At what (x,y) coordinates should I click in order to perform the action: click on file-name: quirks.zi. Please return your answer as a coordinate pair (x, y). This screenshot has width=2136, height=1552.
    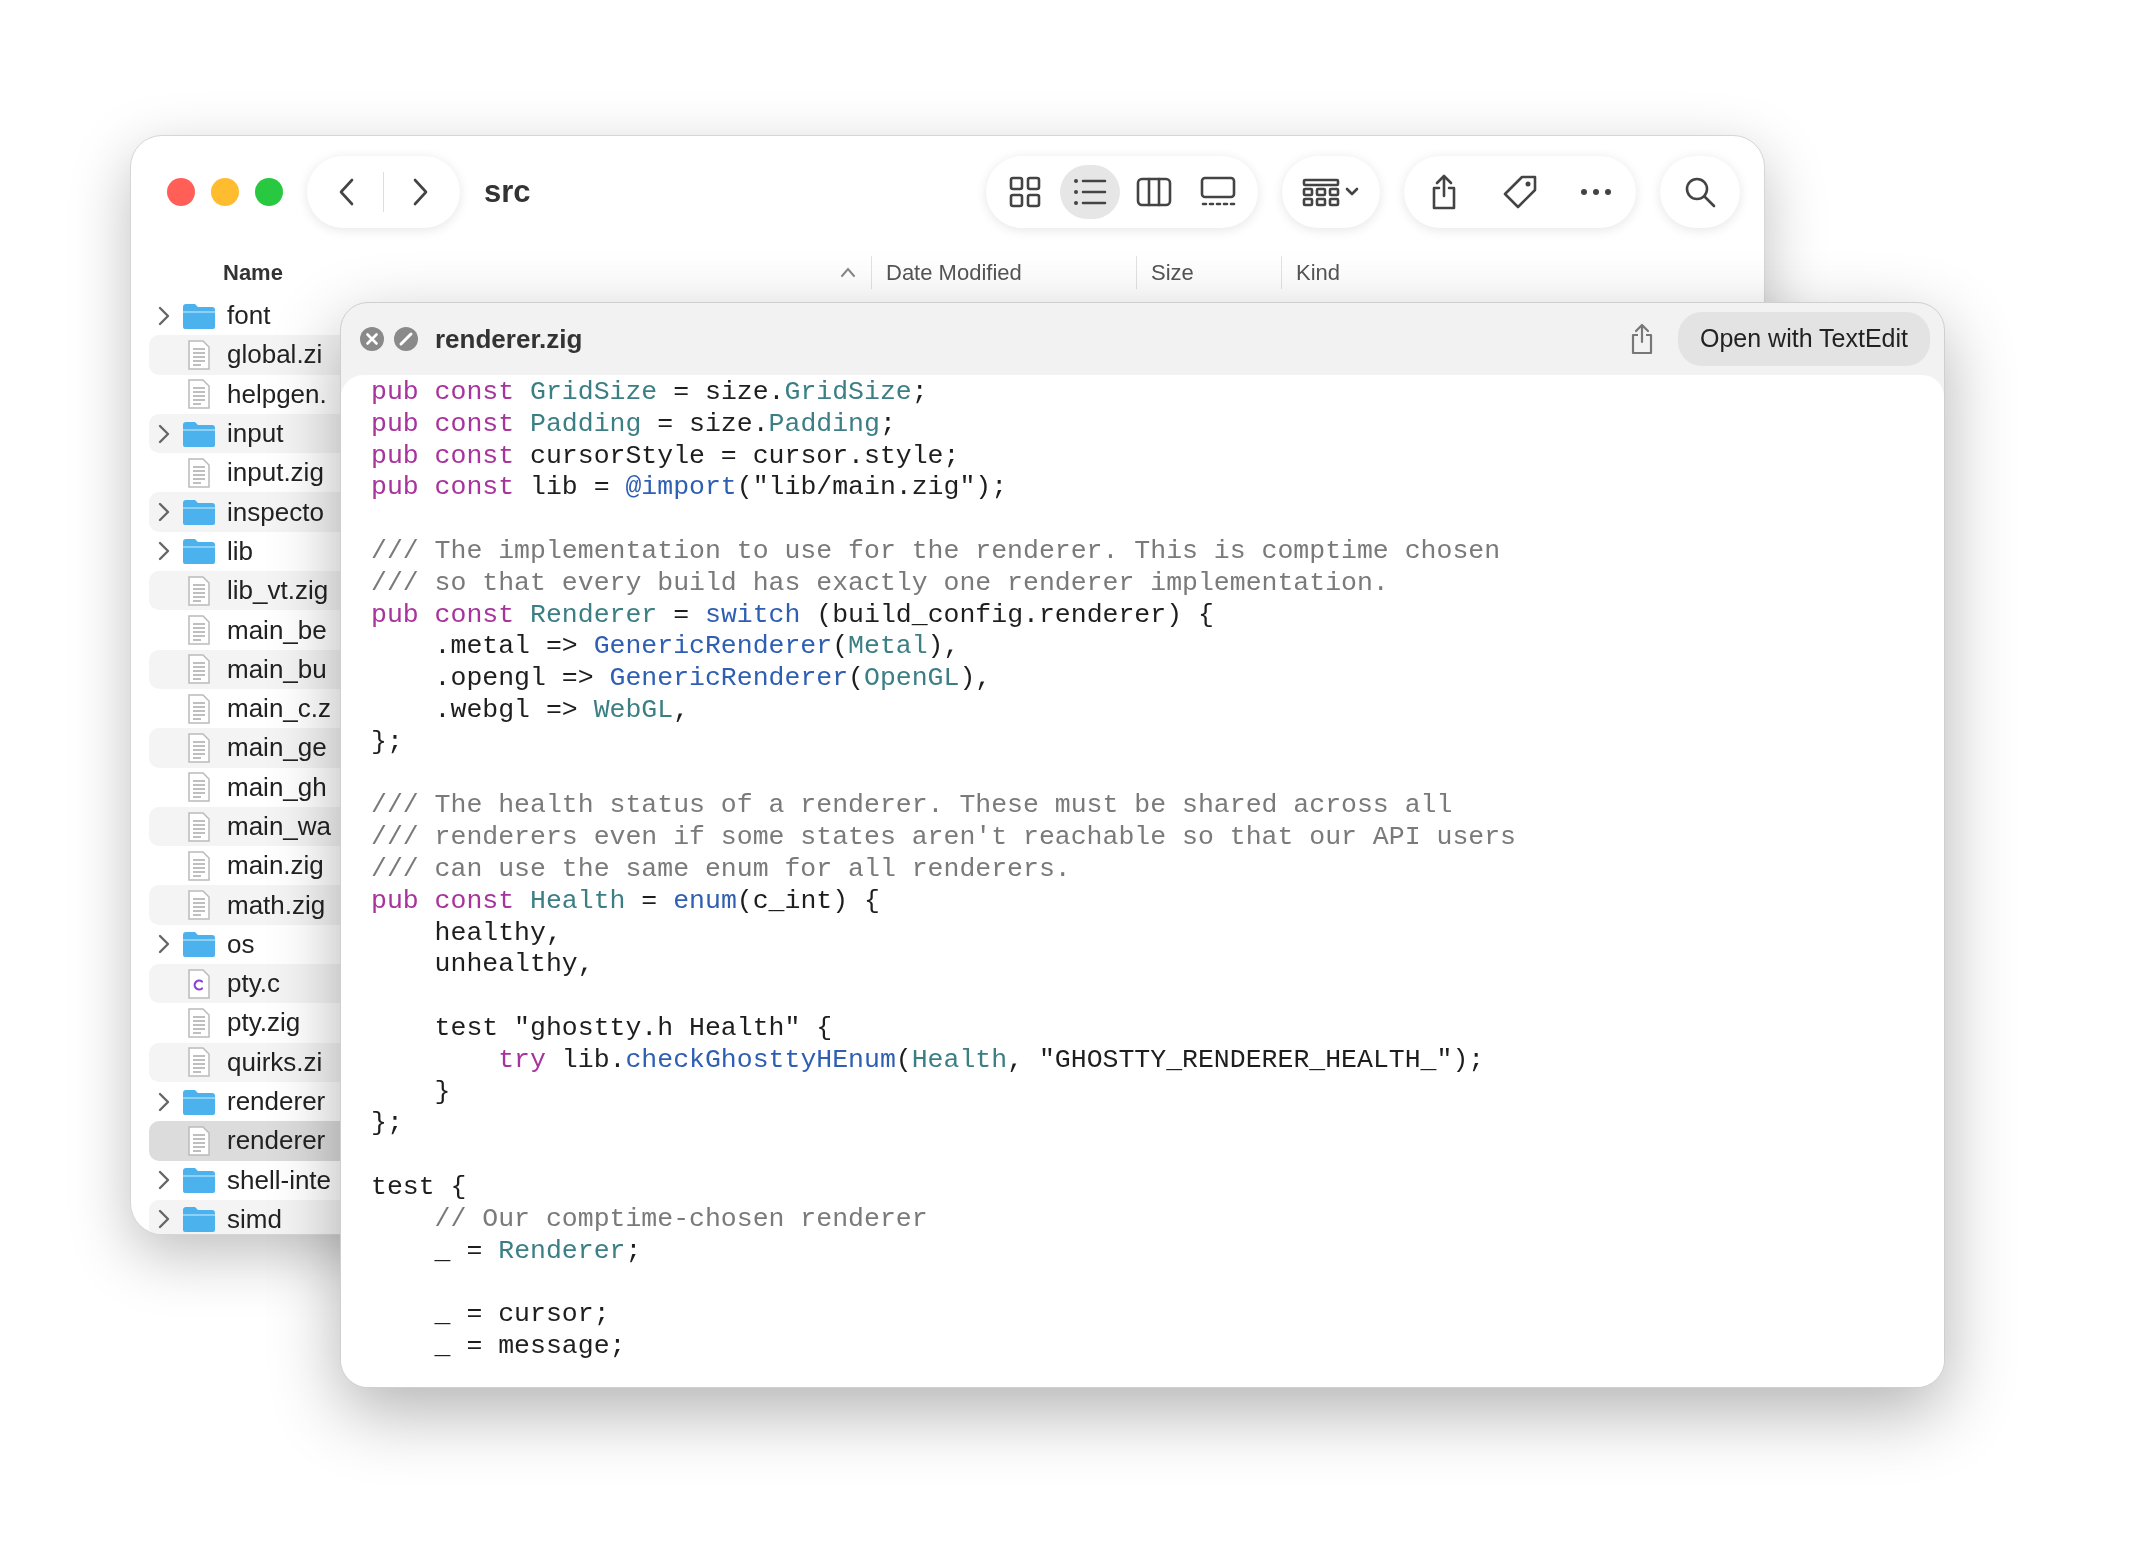
    Looking at the image, I should click on (275, 1062).